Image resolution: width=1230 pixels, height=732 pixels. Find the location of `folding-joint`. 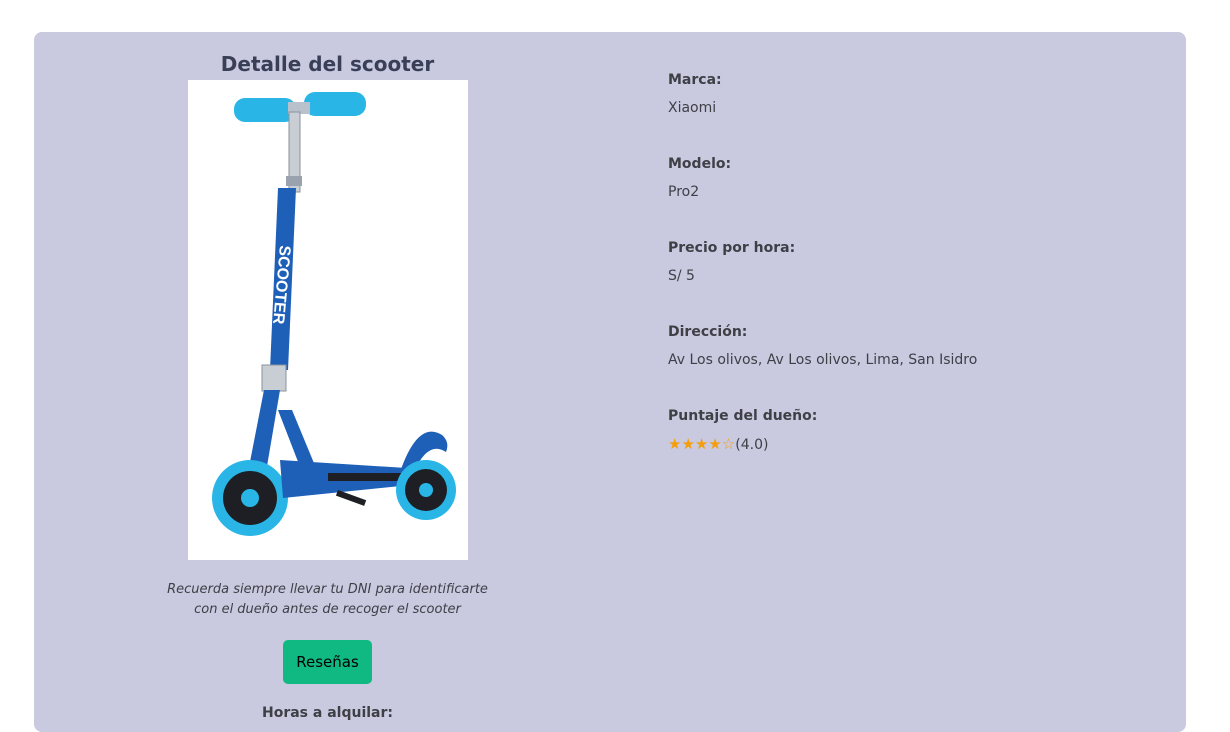

folding-joint is located at coordinates (274, 378).